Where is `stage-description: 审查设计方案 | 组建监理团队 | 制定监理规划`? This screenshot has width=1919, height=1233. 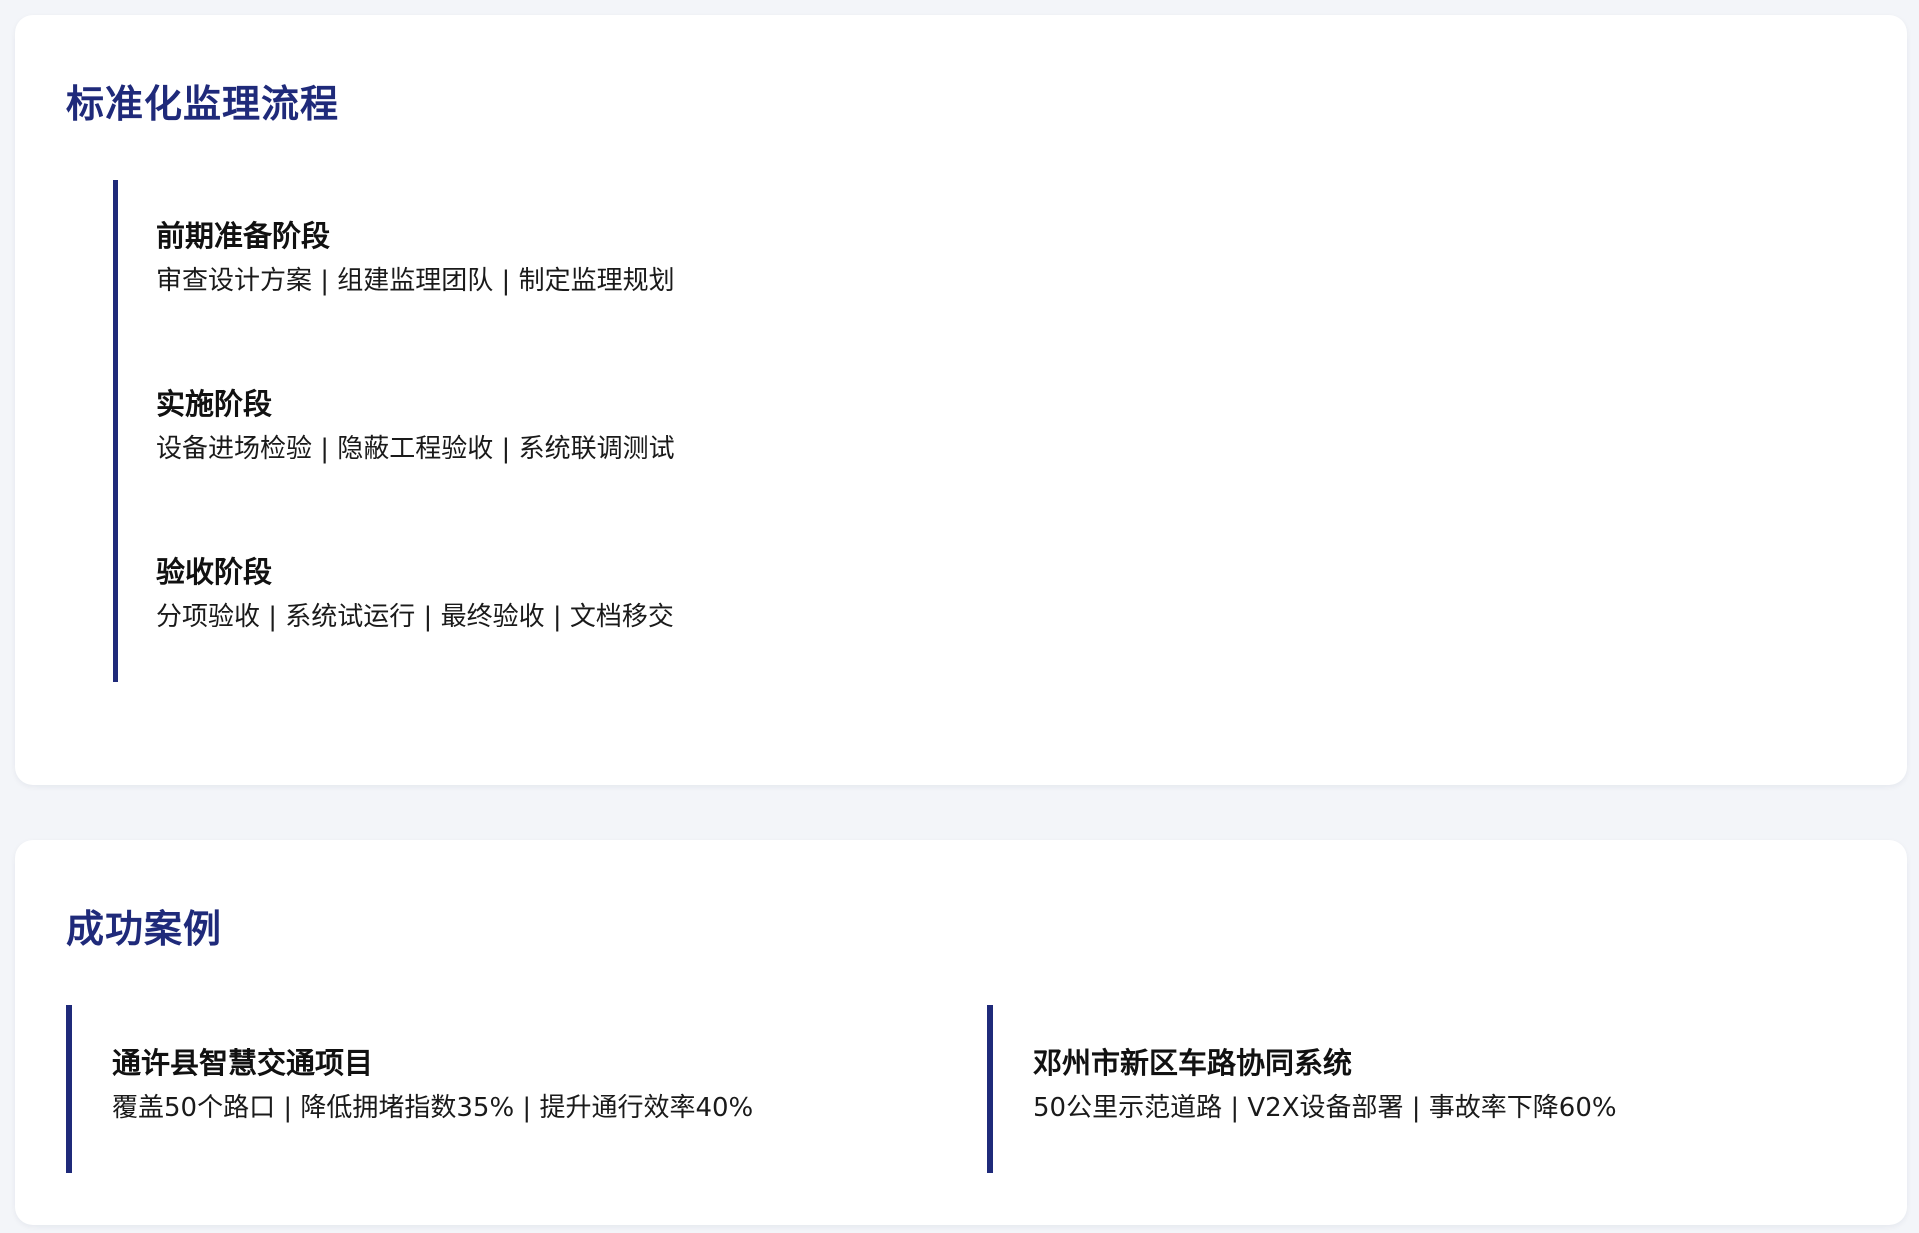 stage-description: 审查设计方案 | 组建监理团队 | 制定监理规划 is located at coordinates (415, 281).